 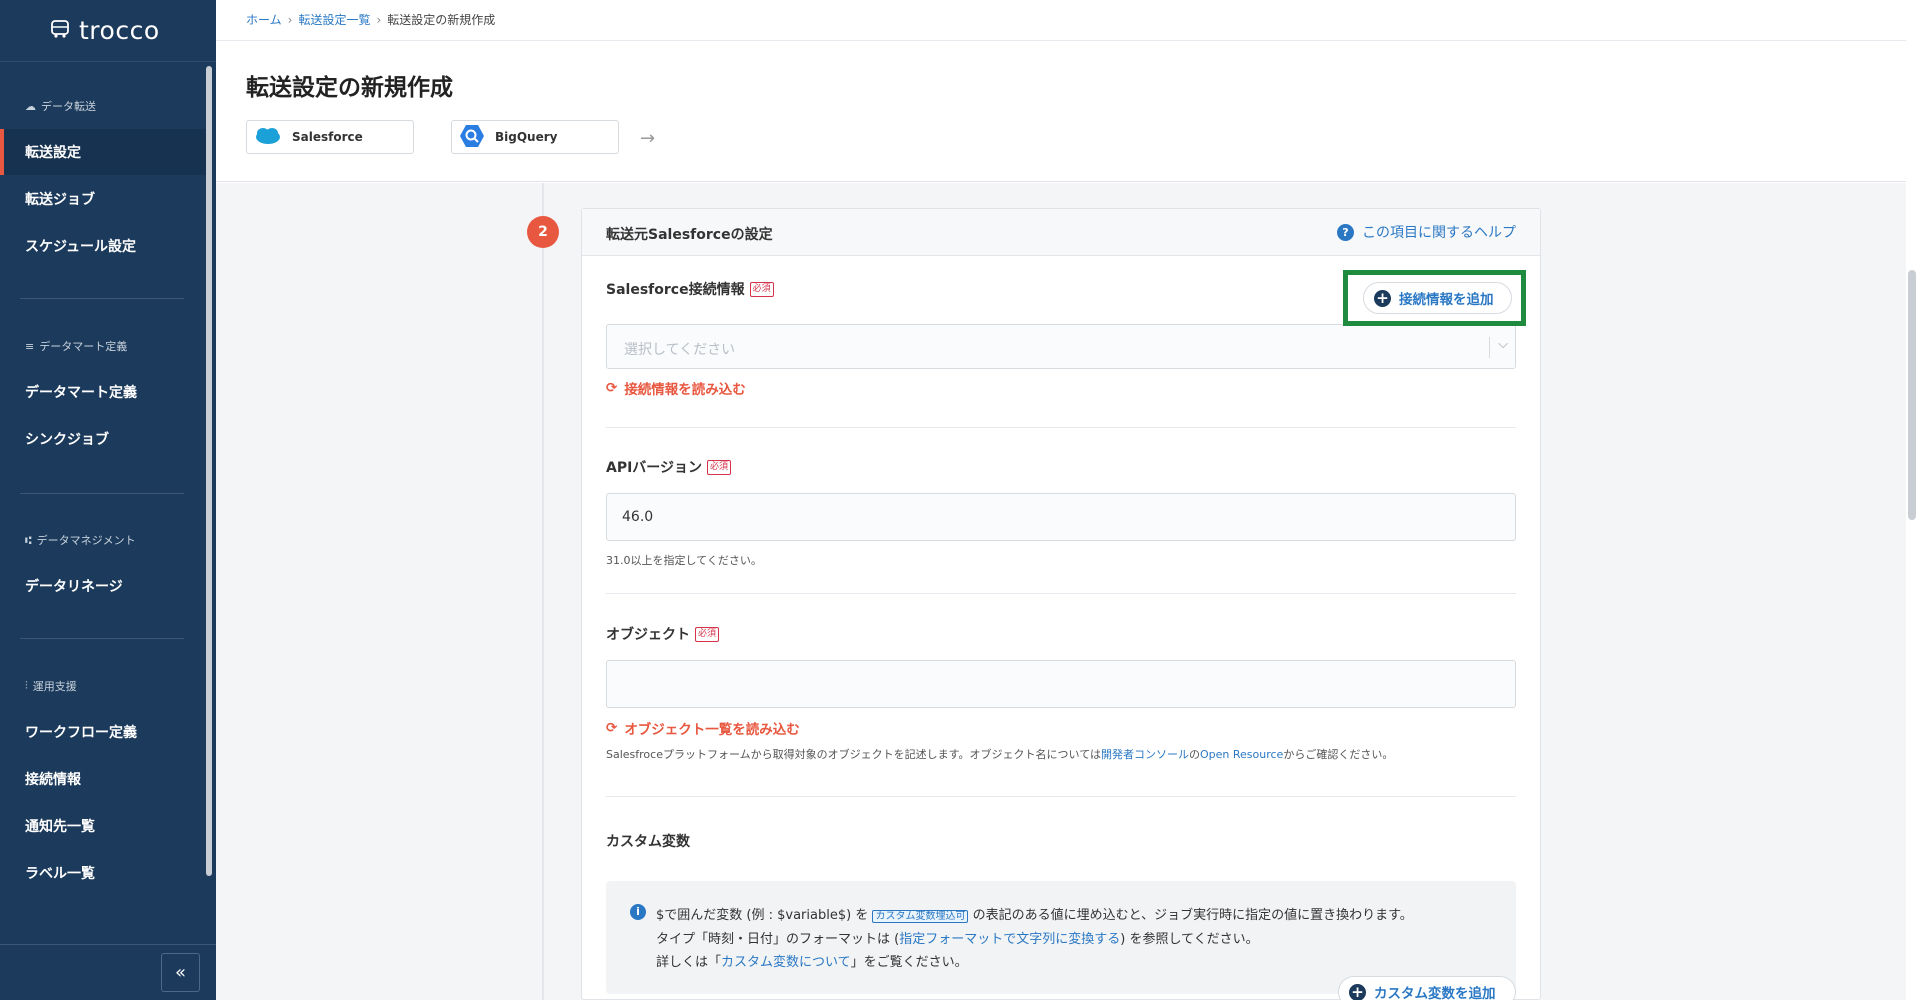 I want to click on sidebar-item-labels: ラベル一覧, so click(x=103, y=873).